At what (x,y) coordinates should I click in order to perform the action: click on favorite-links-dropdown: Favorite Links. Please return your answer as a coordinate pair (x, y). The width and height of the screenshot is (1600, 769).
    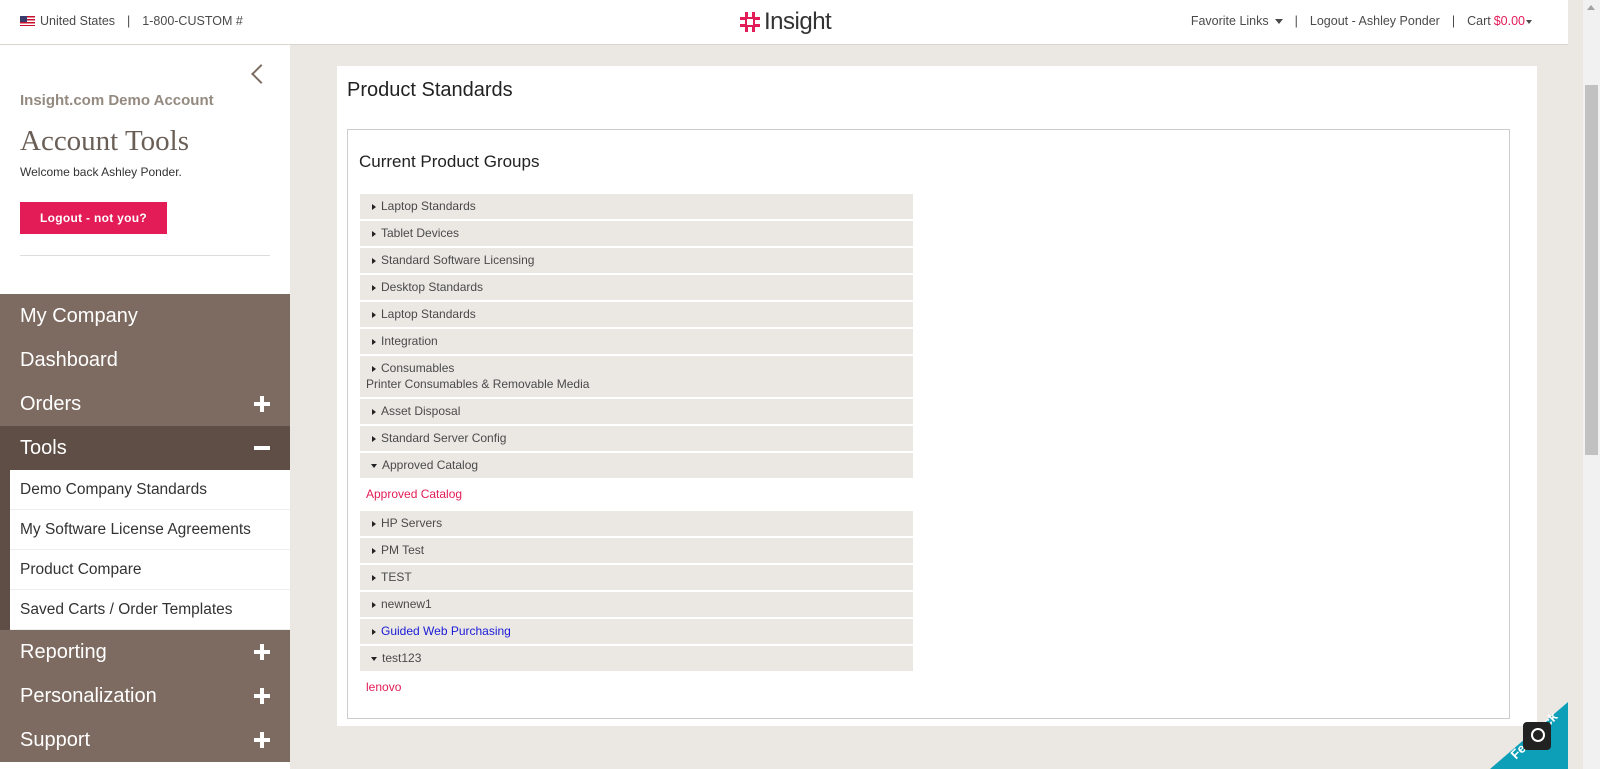
    Looking at the image, I should click on (1237, 21).